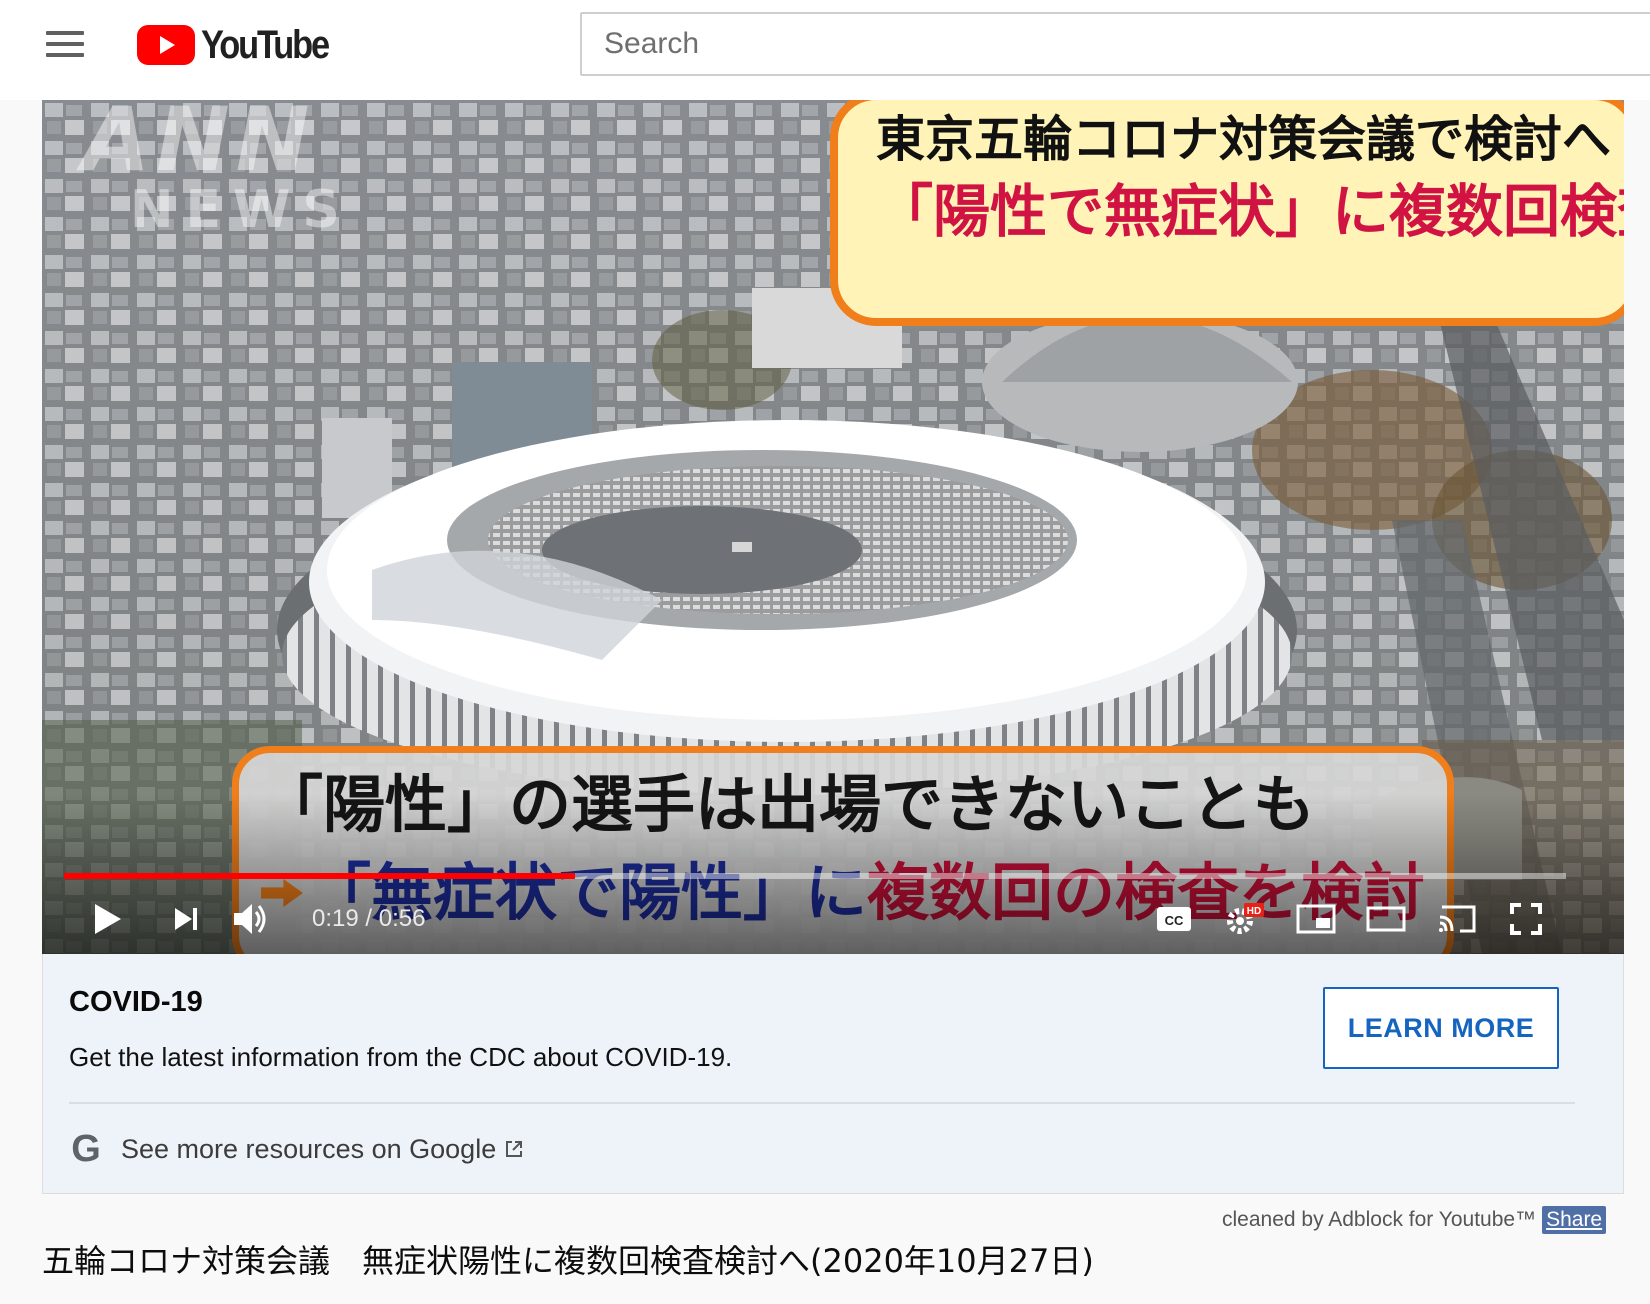  I want to click on info-panel-title: COVID-19, so click(136, 1002).